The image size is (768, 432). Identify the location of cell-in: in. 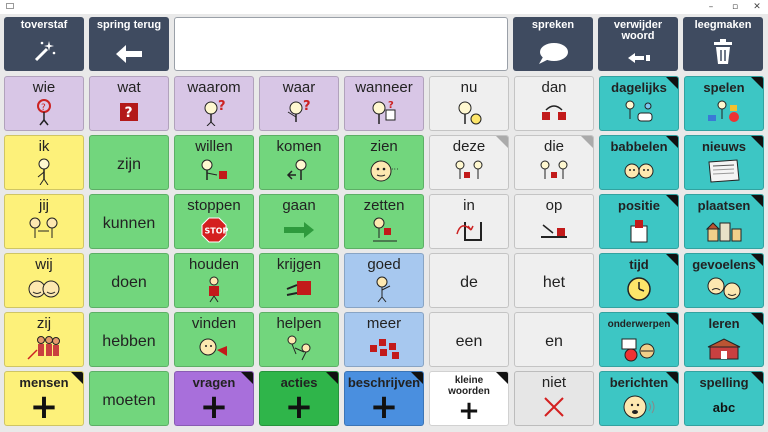
(469, 221).